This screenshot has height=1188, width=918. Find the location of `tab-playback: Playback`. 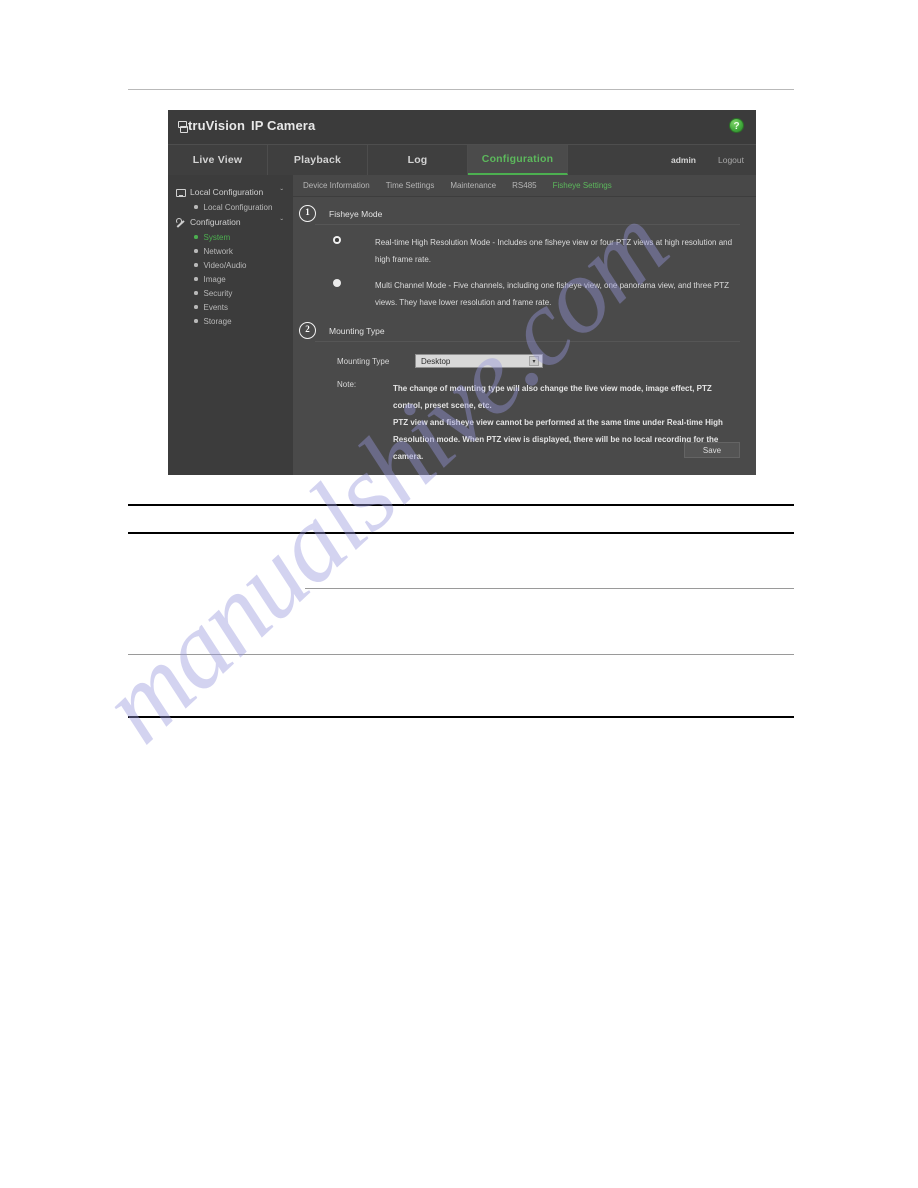

tab-playback: Playback is located at coordinates (318, 160).